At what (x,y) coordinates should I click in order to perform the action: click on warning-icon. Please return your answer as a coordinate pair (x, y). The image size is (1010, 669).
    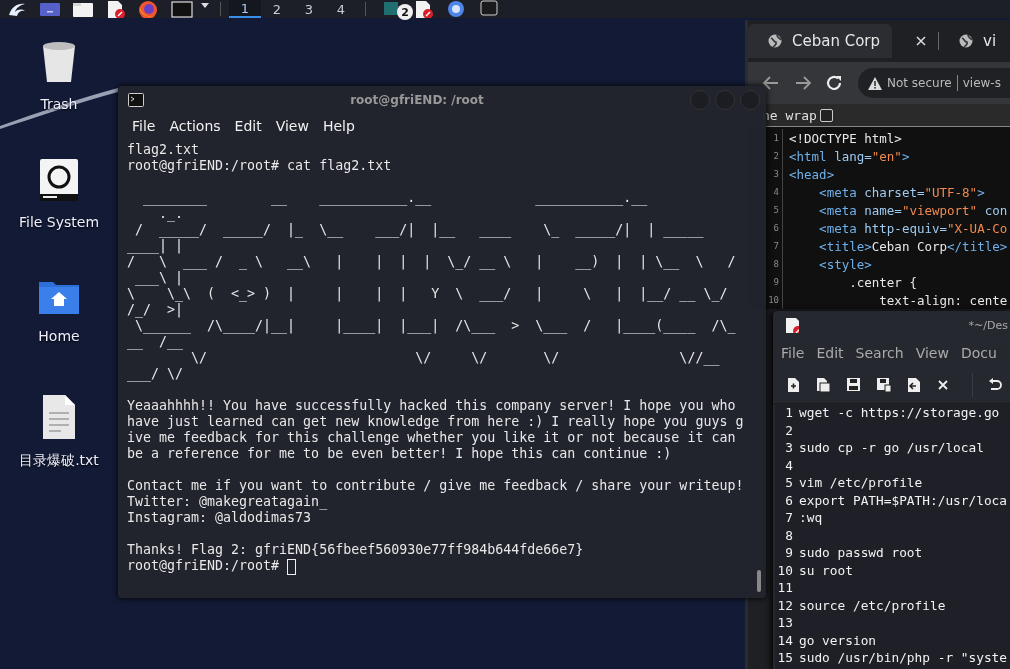
    Looking at the image, I should click on (875, 83).